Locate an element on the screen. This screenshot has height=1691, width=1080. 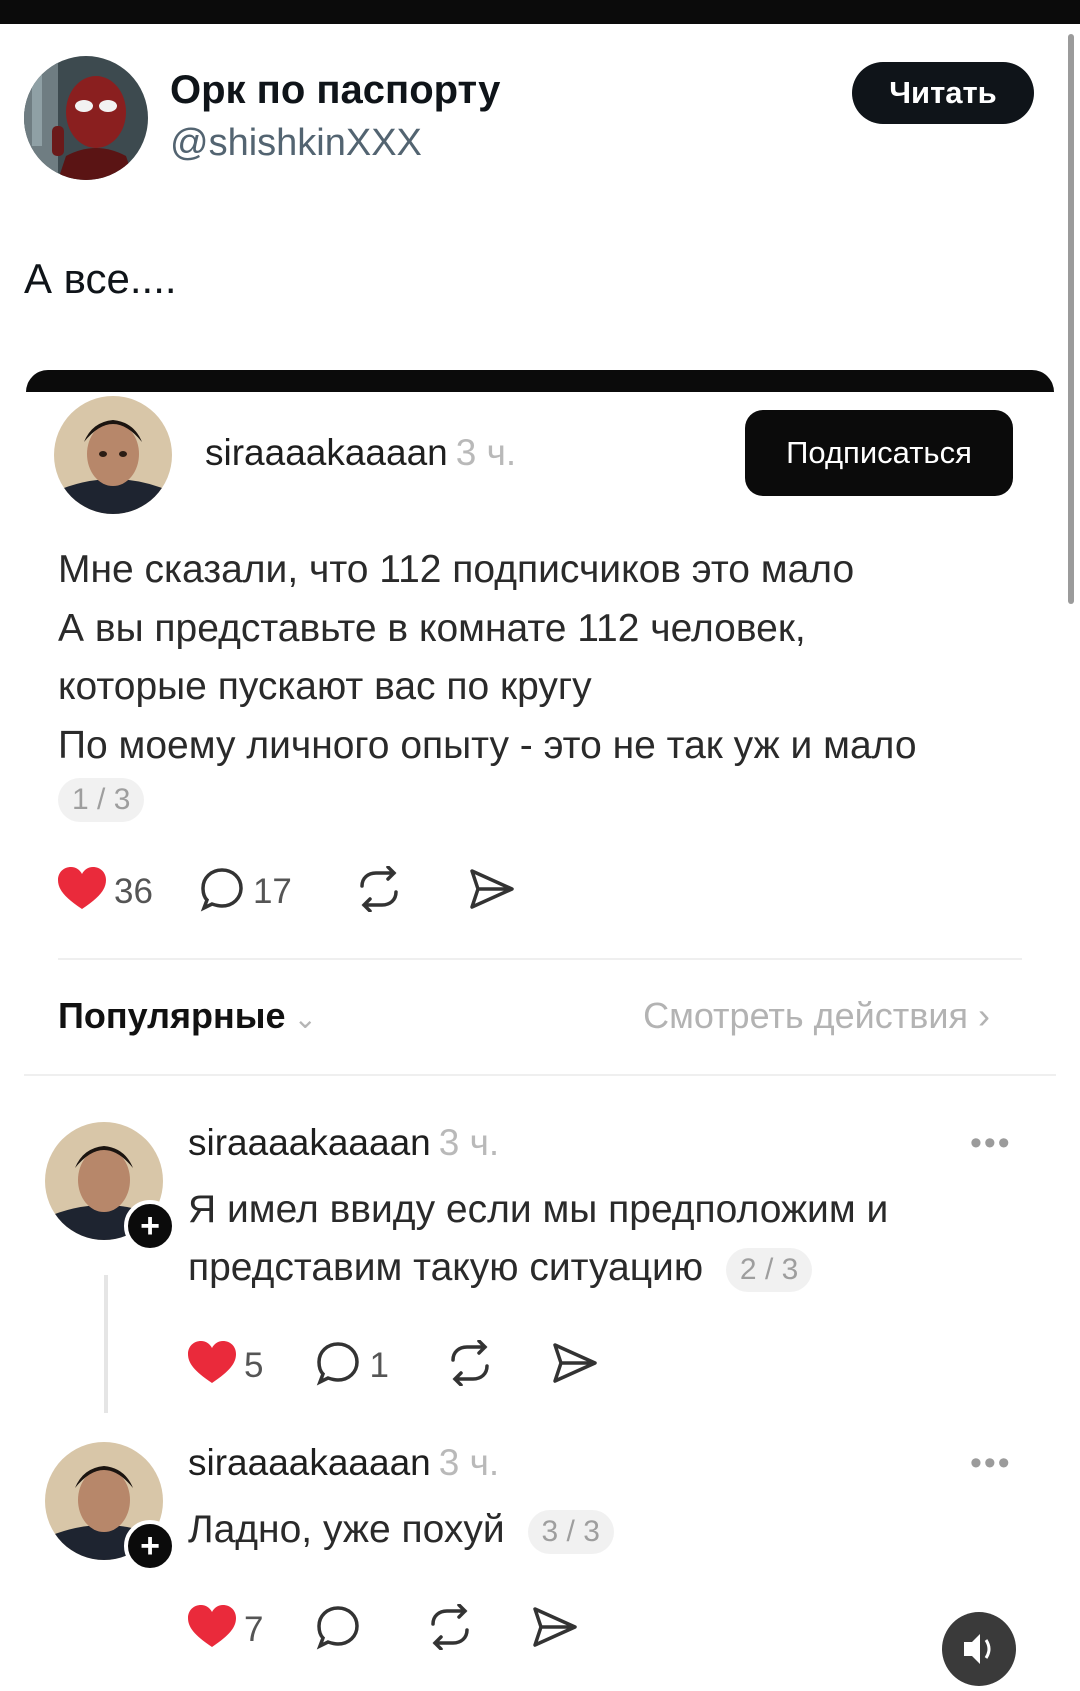
page-indicator: 1 / 3 is located at coordinates (101, 800).